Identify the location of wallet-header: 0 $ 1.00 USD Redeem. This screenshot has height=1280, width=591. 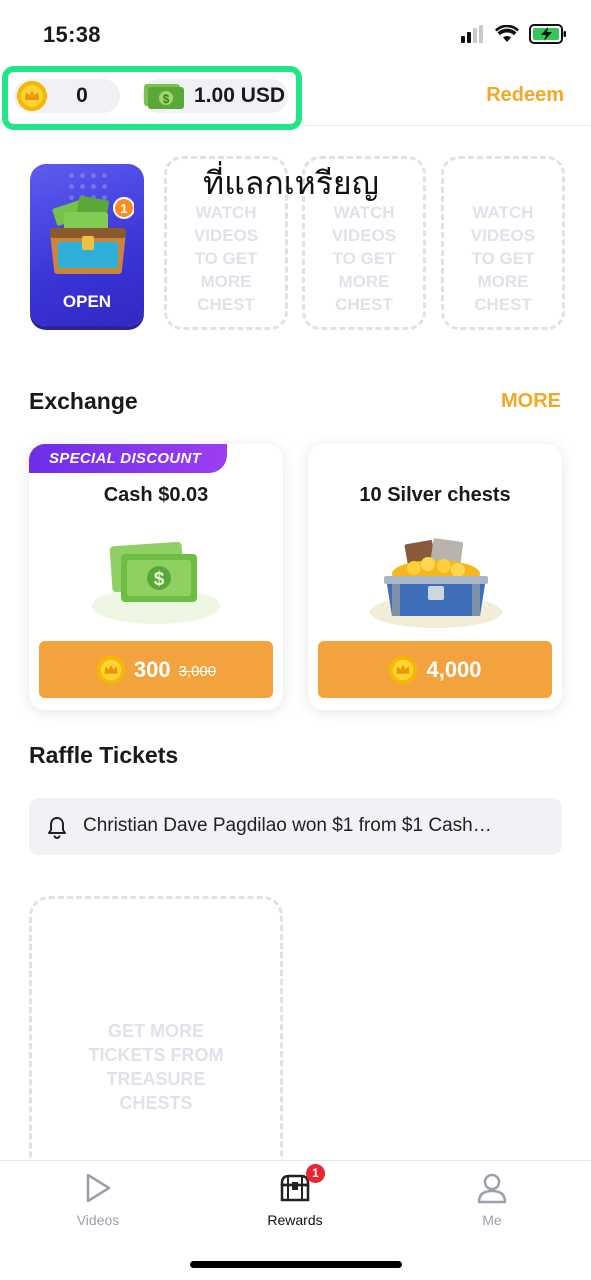
(295, 97).